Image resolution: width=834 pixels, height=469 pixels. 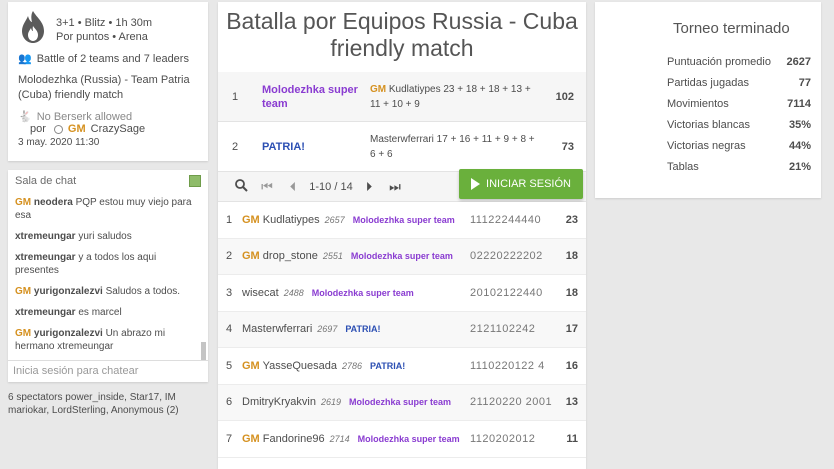 I want to click on player-sheet: 2121102242, so click(x=503, y=329).